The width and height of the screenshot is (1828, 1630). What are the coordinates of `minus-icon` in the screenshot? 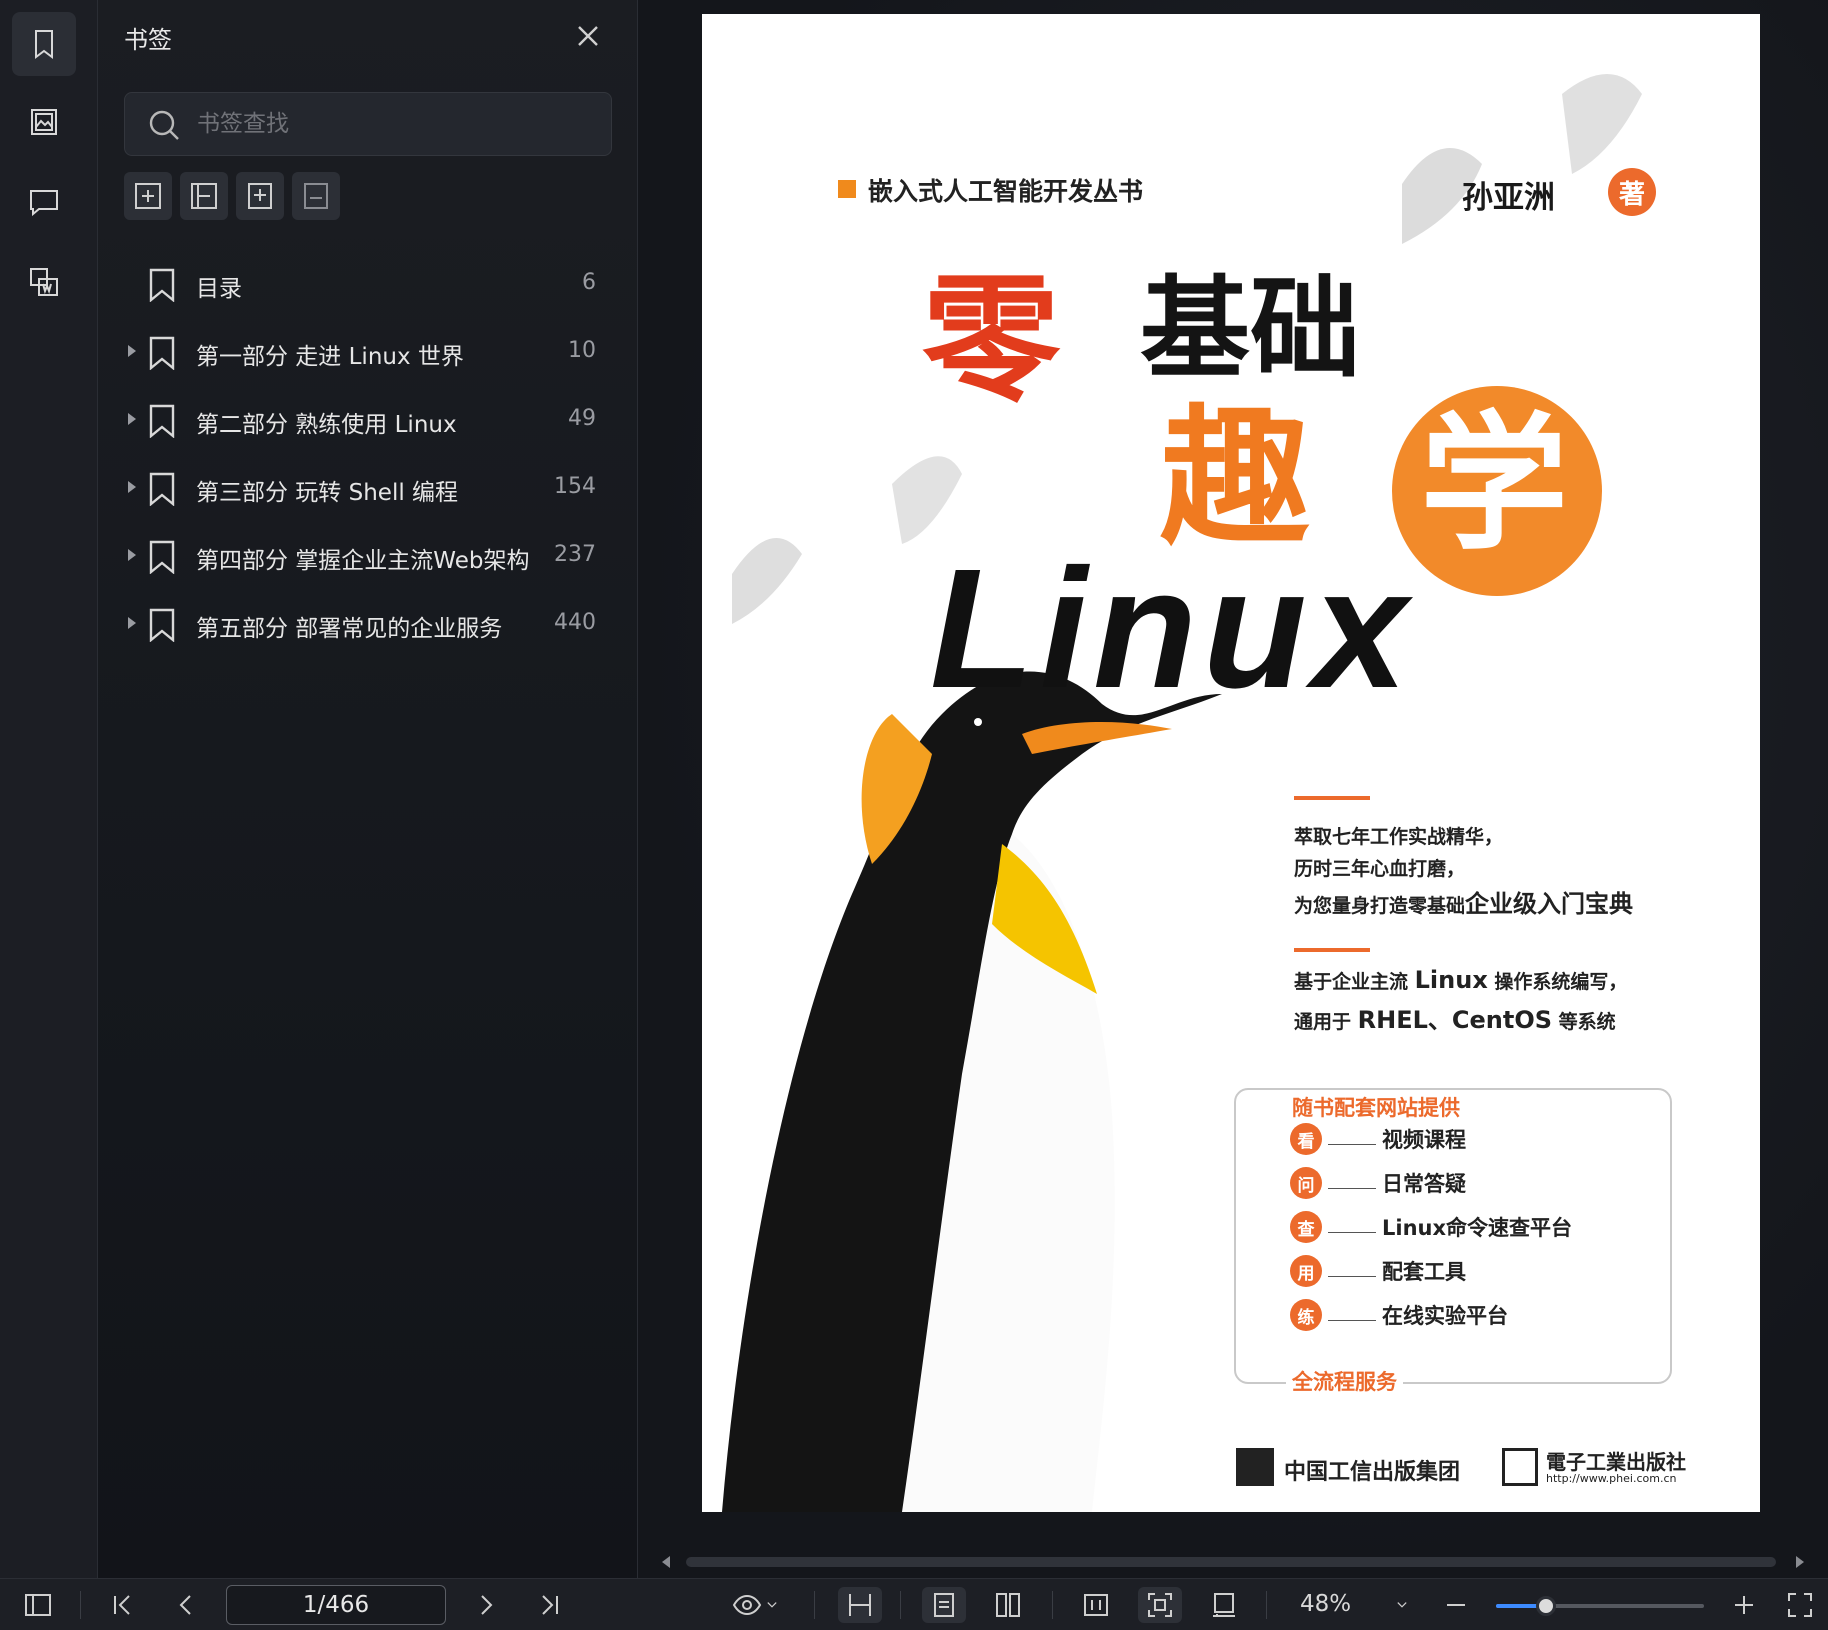 It's located at (1456, 1605).